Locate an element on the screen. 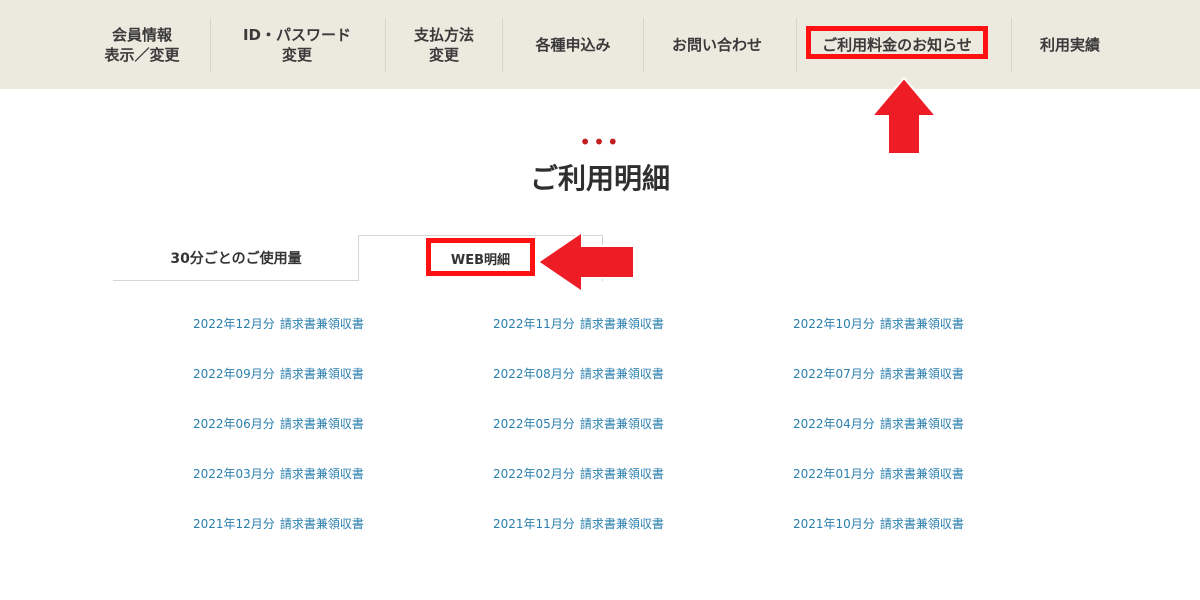  statement-link: 2022年04月分 請求書兼領収書 is located at coordinates (878, 424).